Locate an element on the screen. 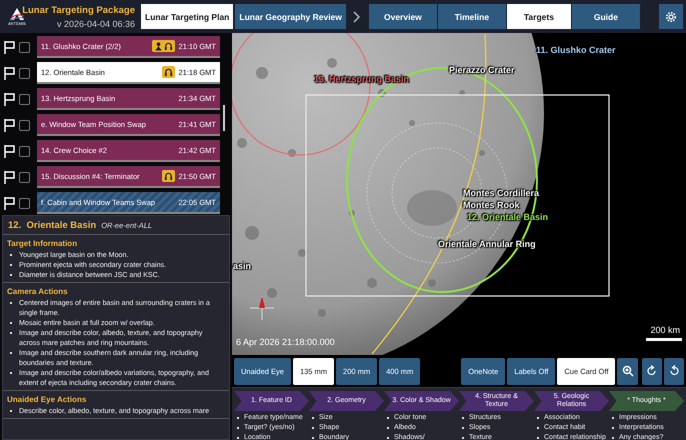 The height and width of the screenshot is (440, 686). nav-tab: Timeline is located at coordinates (472, 16).